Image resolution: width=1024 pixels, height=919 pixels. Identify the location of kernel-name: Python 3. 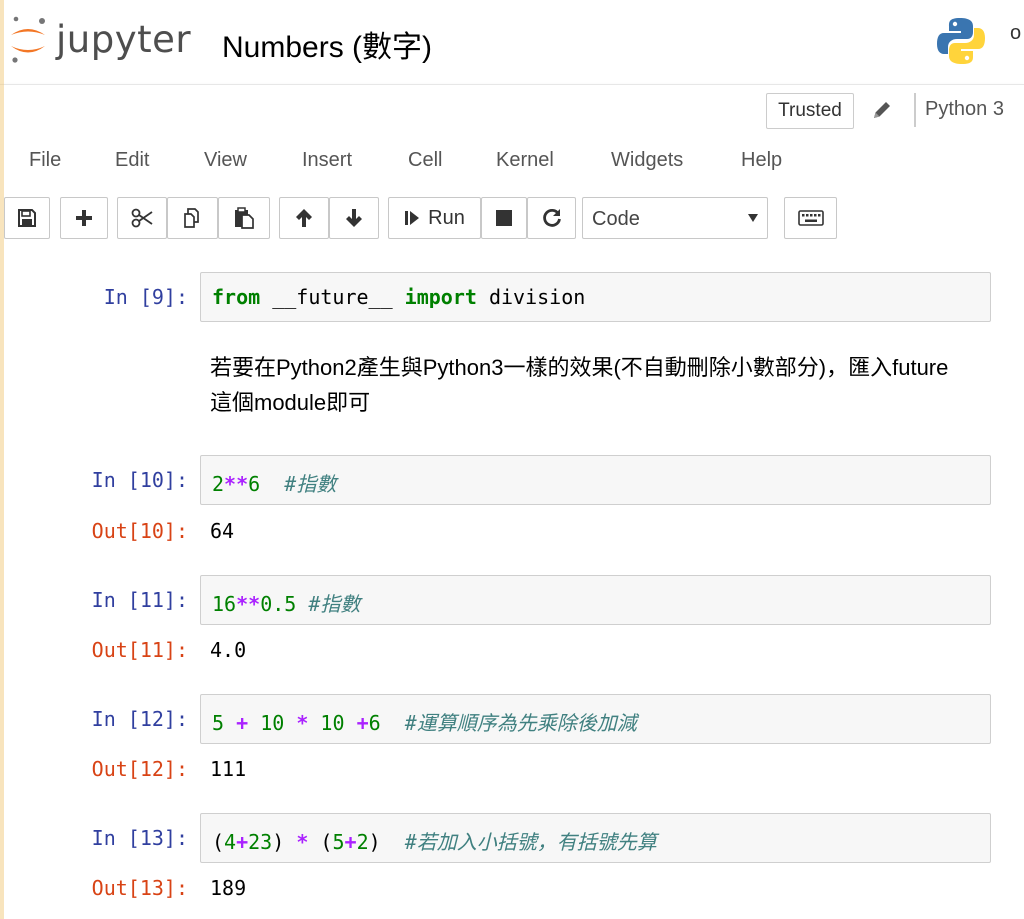
(964, 109).